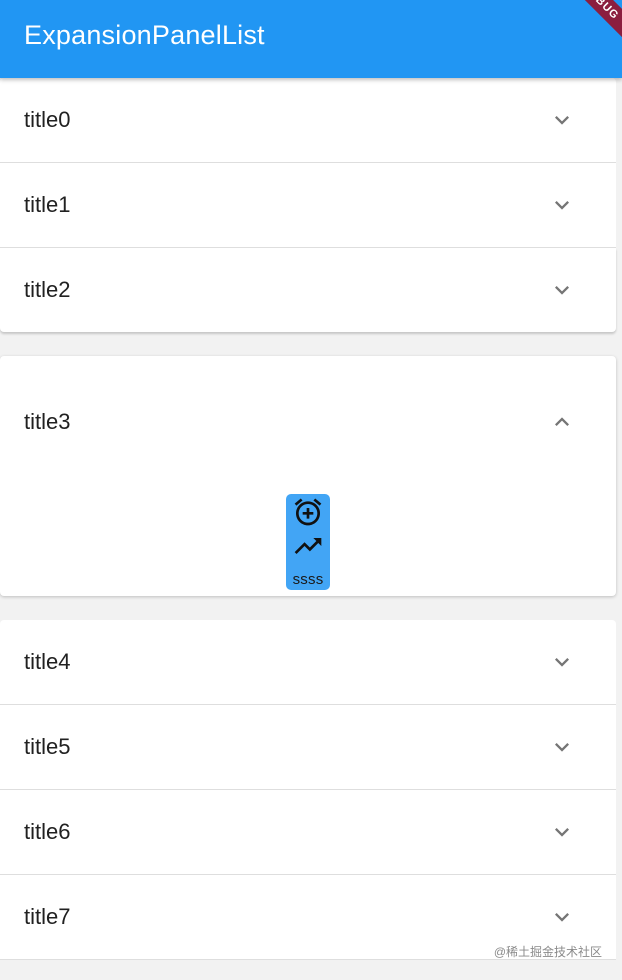 The width and height of the screenshot is (622, 980). What do you see at coordinates (308, 832) in the screenshot?
I see `expansion-panel-6: title6` at bounding box center [308, 832].